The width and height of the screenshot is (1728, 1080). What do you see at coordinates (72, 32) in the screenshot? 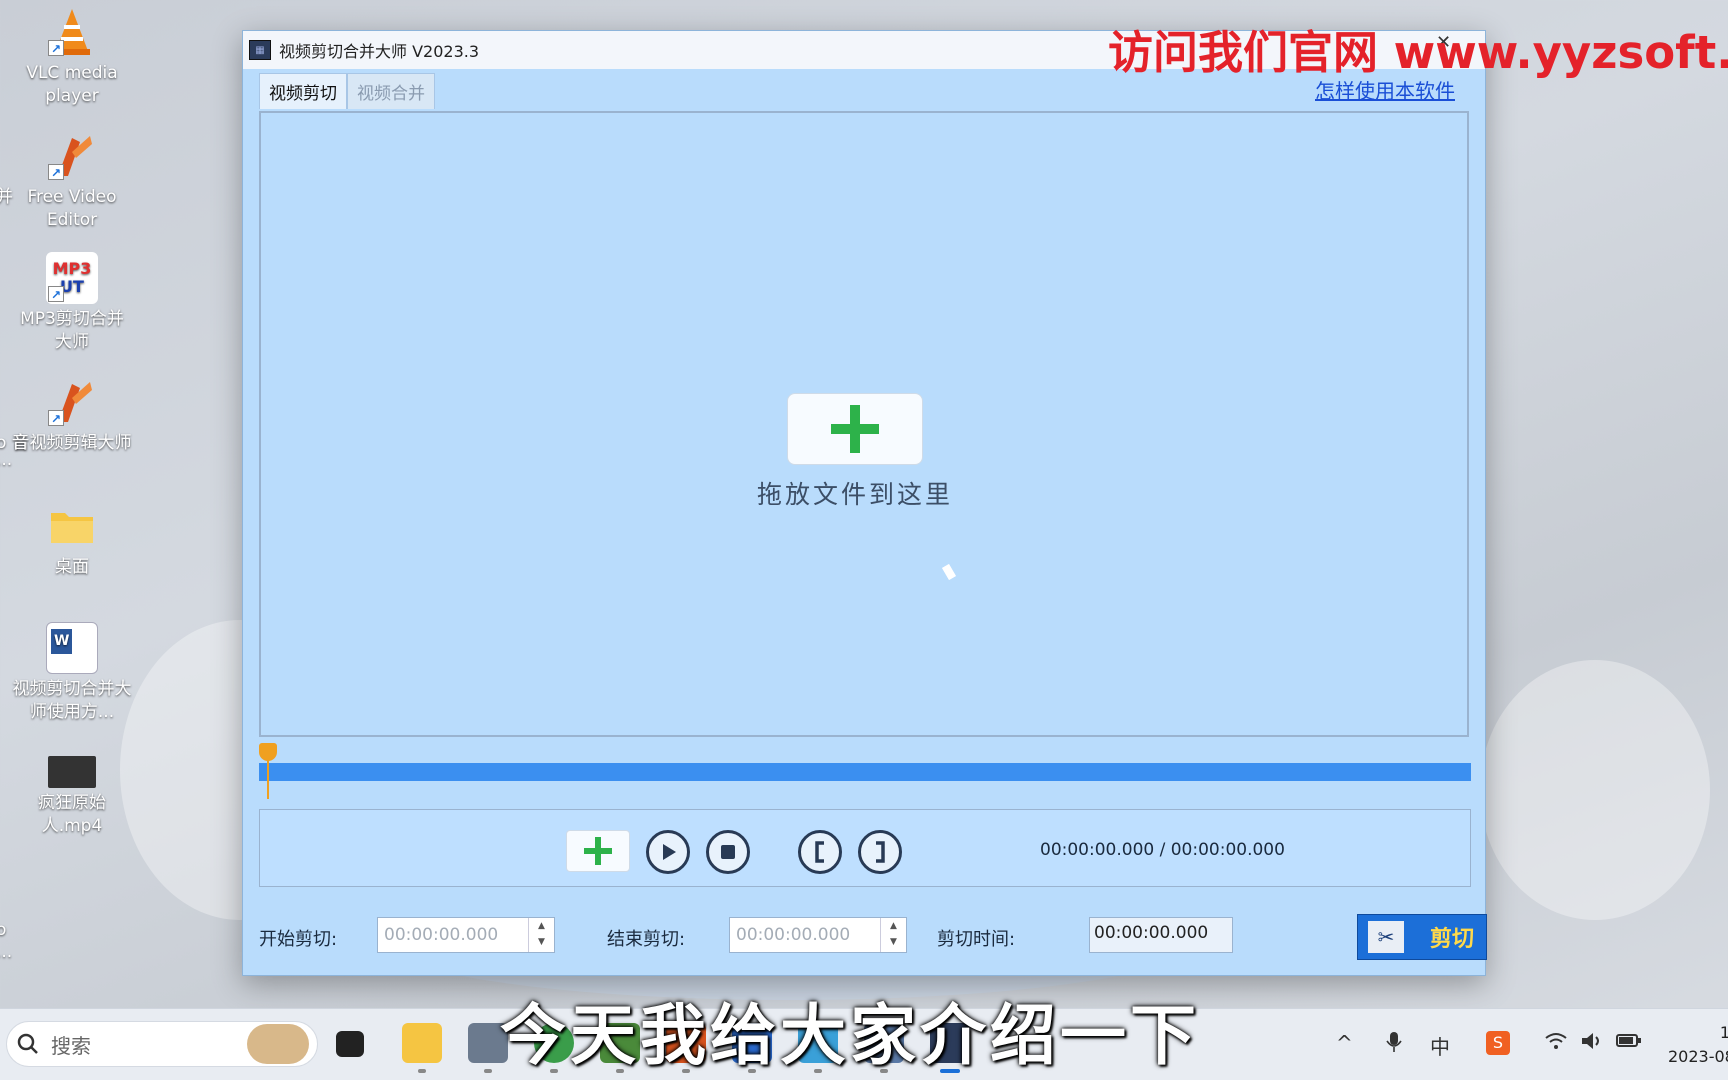
I see `vlc-cone-icon: ↗` at bounding box center [72, 32].